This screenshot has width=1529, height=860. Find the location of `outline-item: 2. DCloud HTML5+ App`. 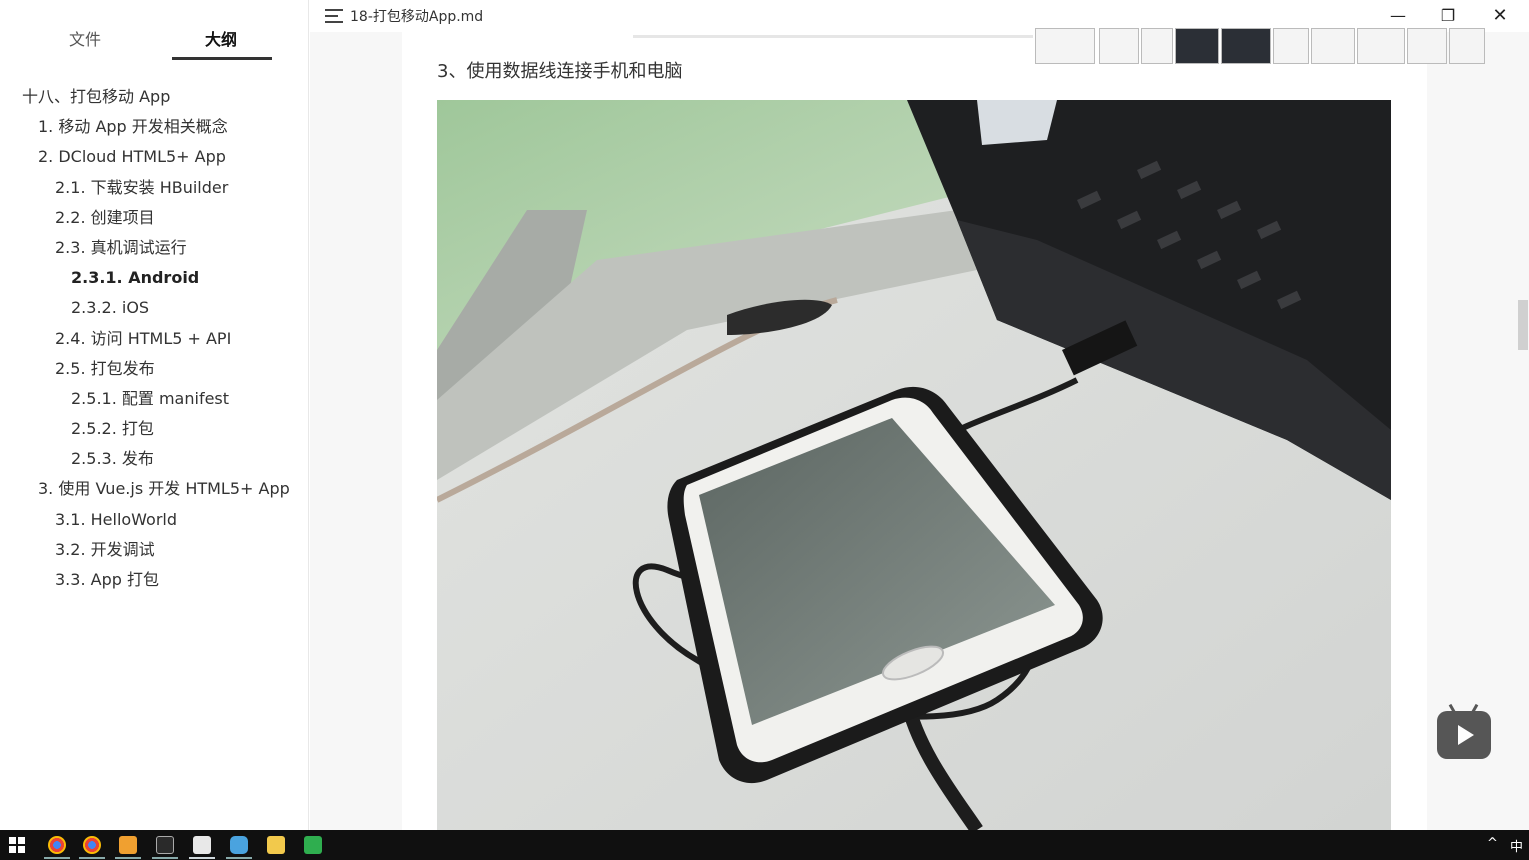

outline-item: 2. DCloud HTML5+ App is located at coordinates (154, 157).